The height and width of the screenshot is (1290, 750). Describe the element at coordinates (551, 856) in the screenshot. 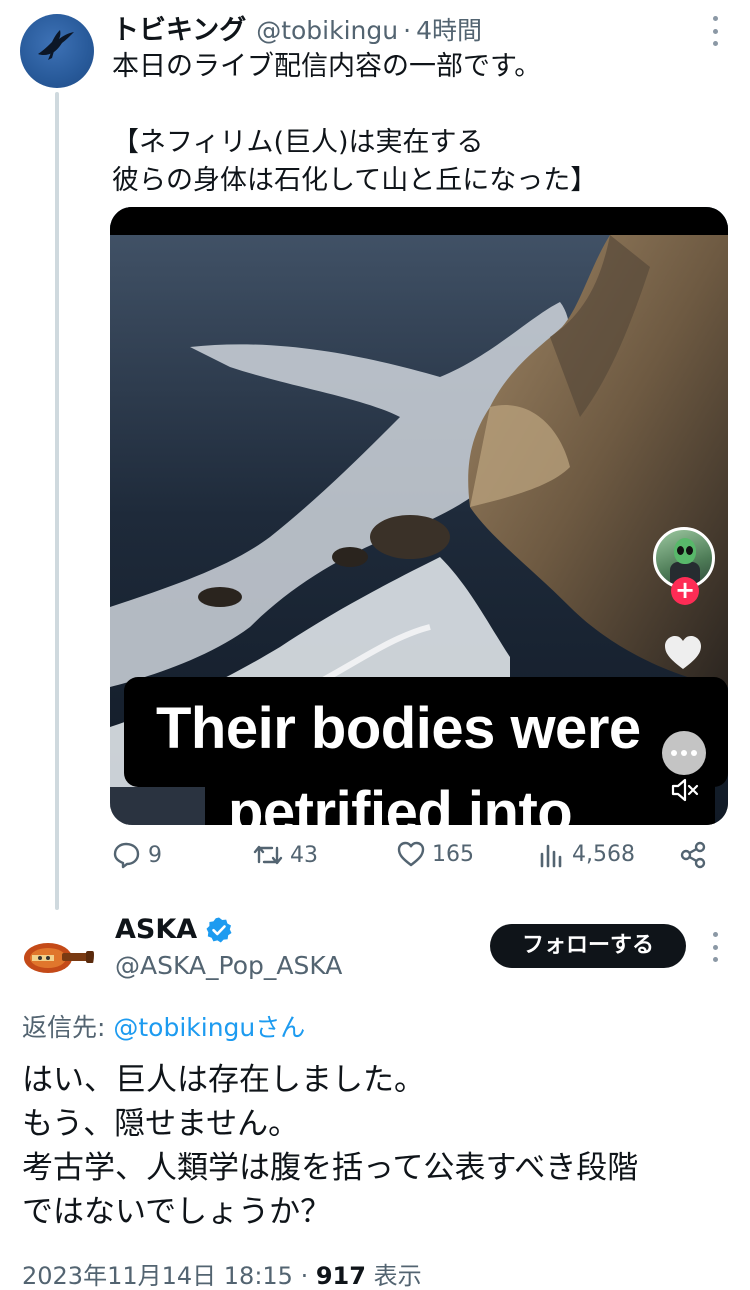

I see `views-icon` at that location.